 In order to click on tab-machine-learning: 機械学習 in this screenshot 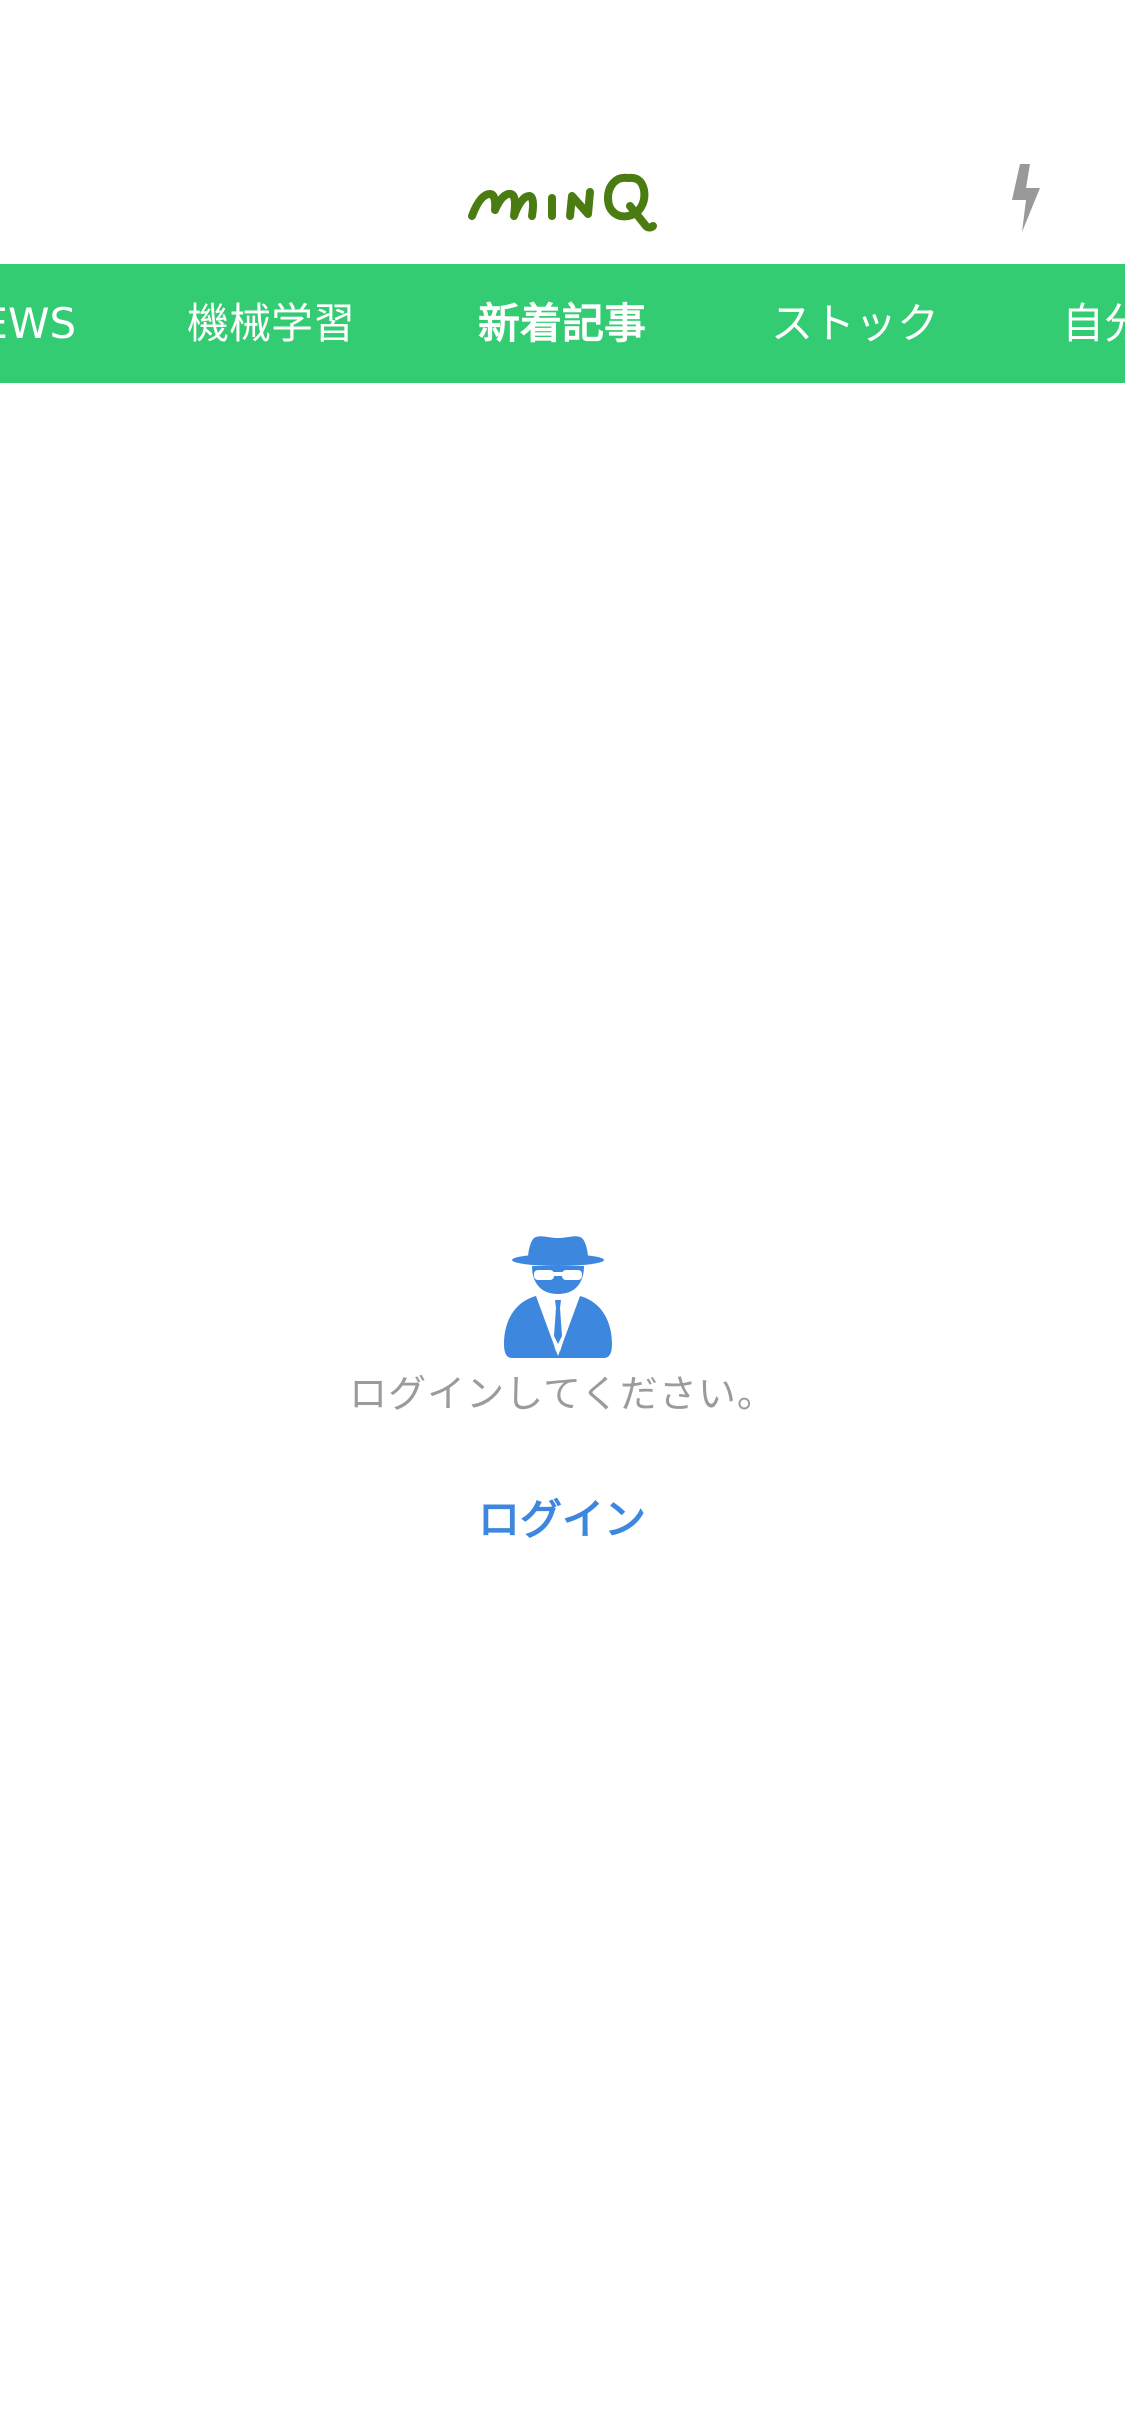, I will do `click(271, 323)`.